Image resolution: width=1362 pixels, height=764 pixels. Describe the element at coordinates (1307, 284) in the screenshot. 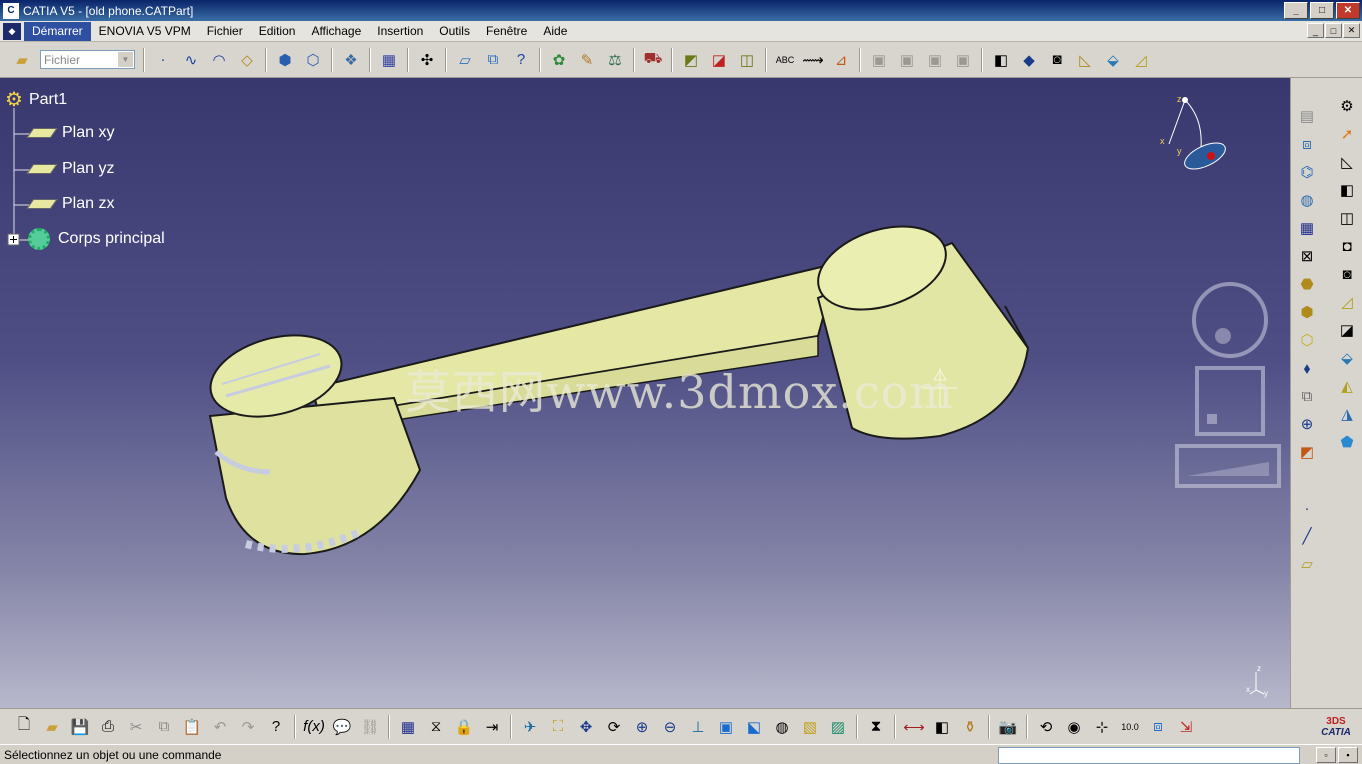

I see `pad-icon: ⬣` at that location.